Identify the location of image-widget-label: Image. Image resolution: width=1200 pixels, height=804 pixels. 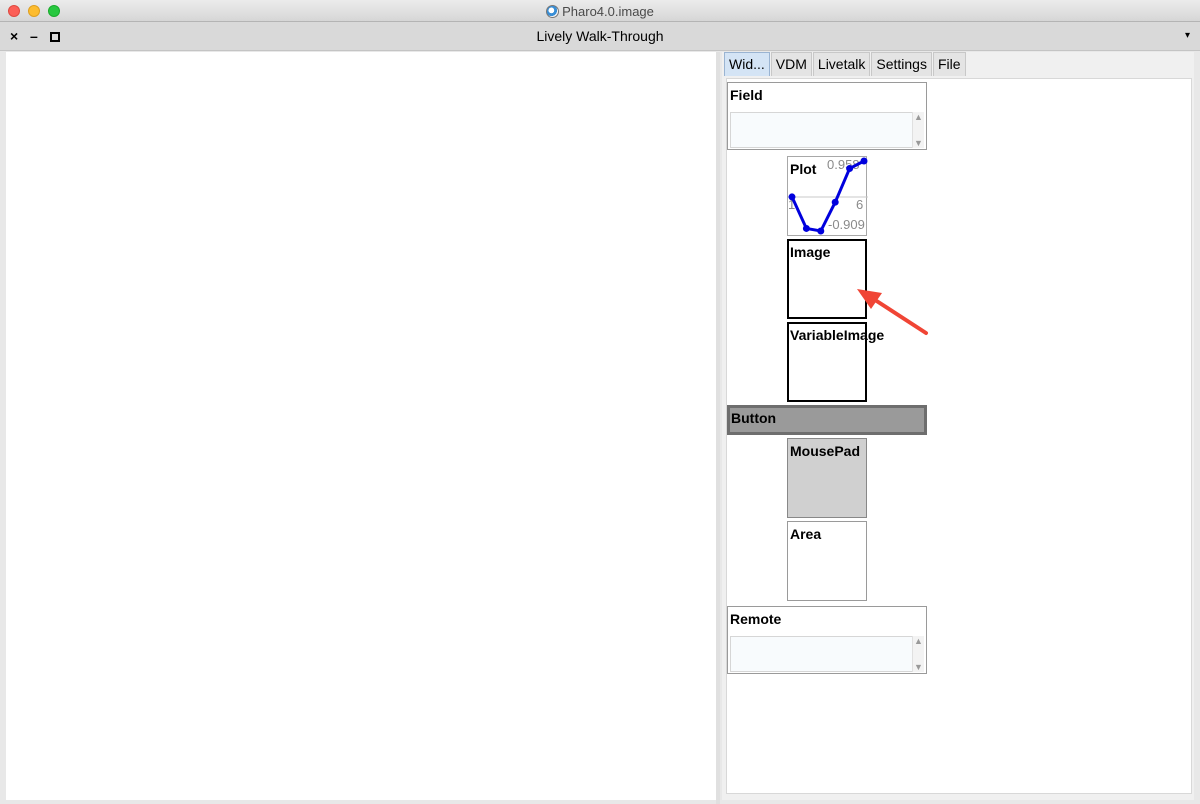
(810, 252).